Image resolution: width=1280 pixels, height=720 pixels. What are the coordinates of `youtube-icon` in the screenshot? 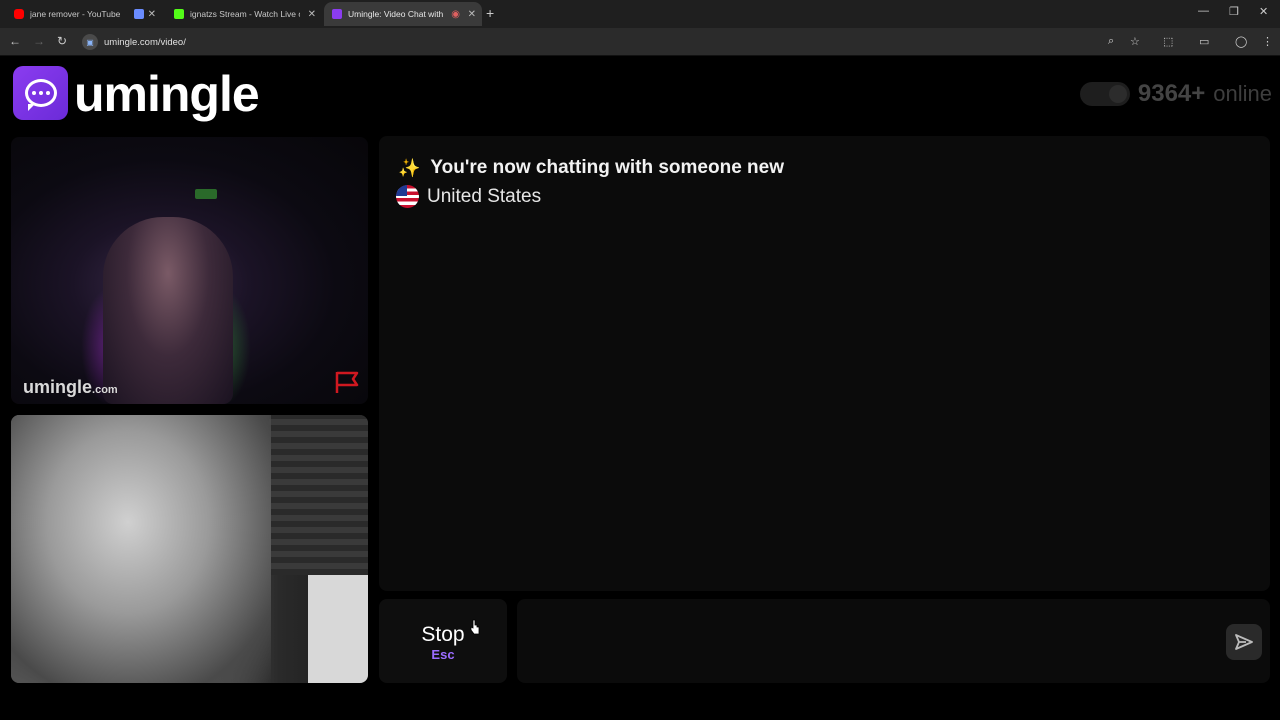 It's located at (19, 14).